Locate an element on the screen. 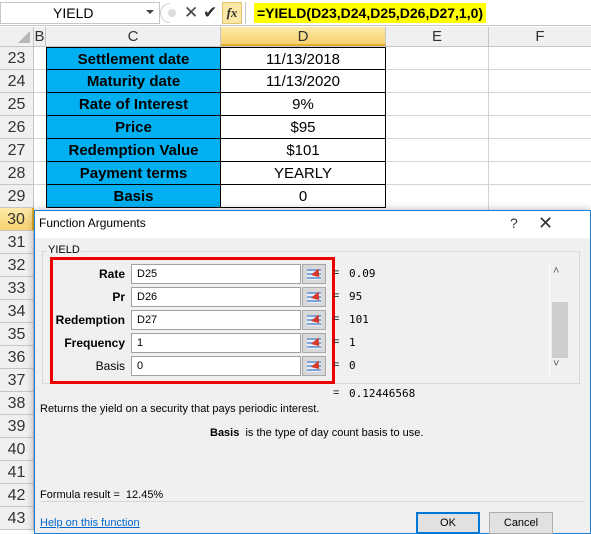 The height and width of the screenshot is (534, 591). row-header: 27 is located at coordinates (17, 150).